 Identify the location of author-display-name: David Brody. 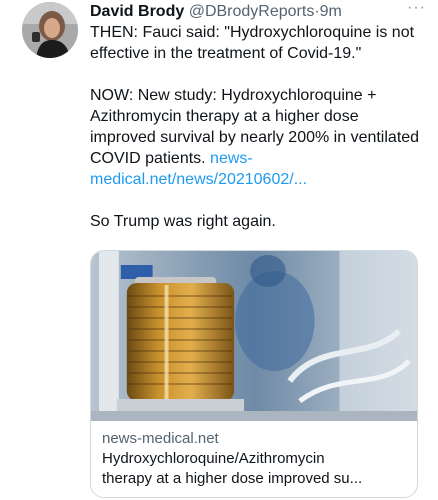
(137, 11).